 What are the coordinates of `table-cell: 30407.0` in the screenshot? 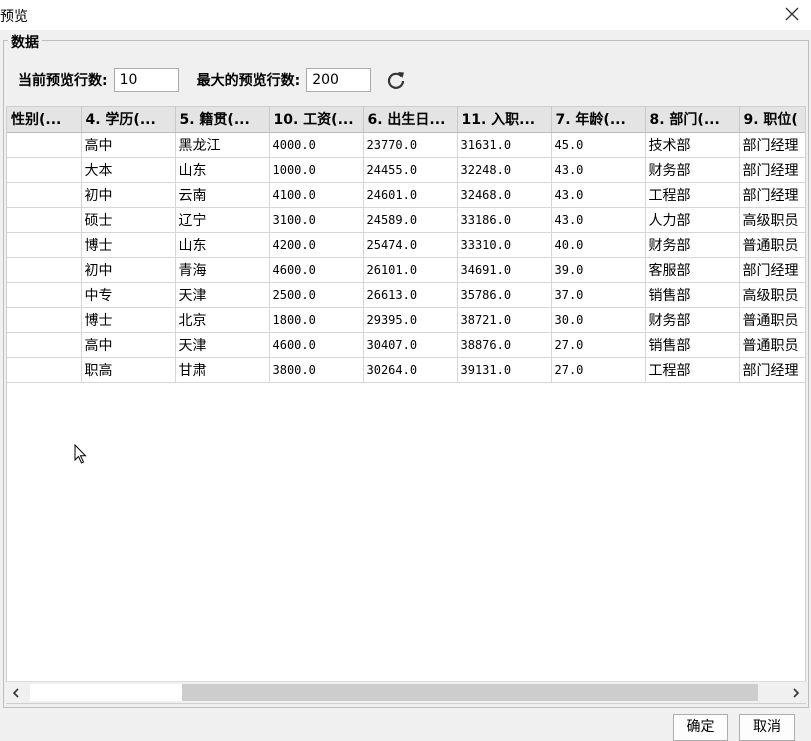 It's located at (410, 345).